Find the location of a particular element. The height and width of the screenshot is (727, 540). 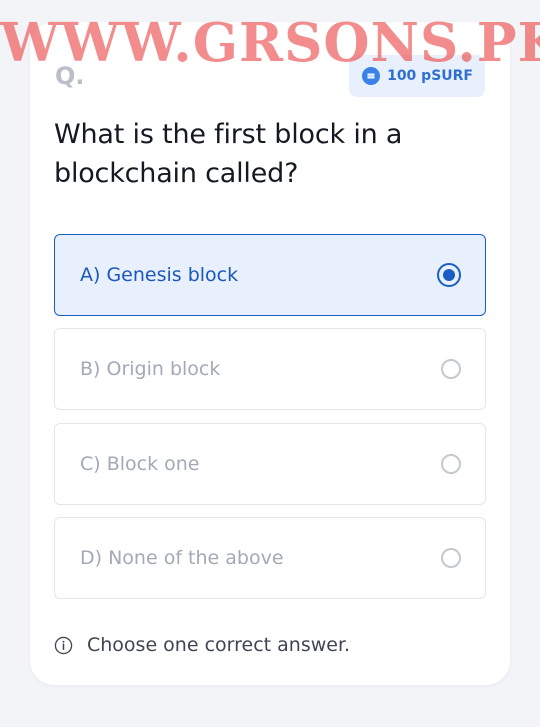

option-label: C) Block one is located at coordinates (140, 464).